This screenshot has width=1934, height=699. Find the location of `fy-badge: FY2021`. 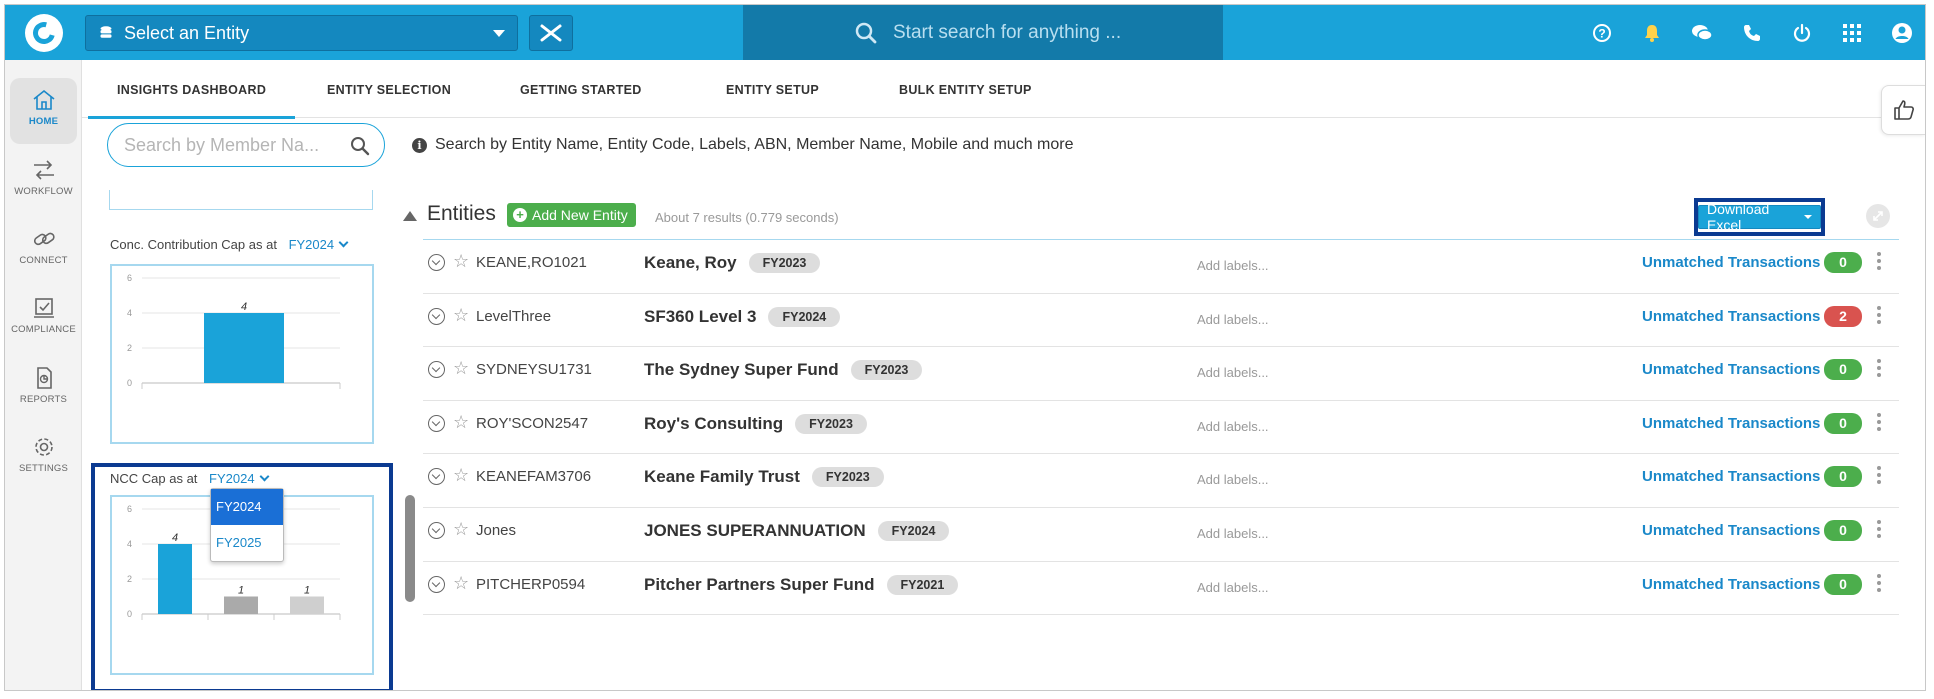

fy-badge: FY2021 is located at coordinates (922, 584).